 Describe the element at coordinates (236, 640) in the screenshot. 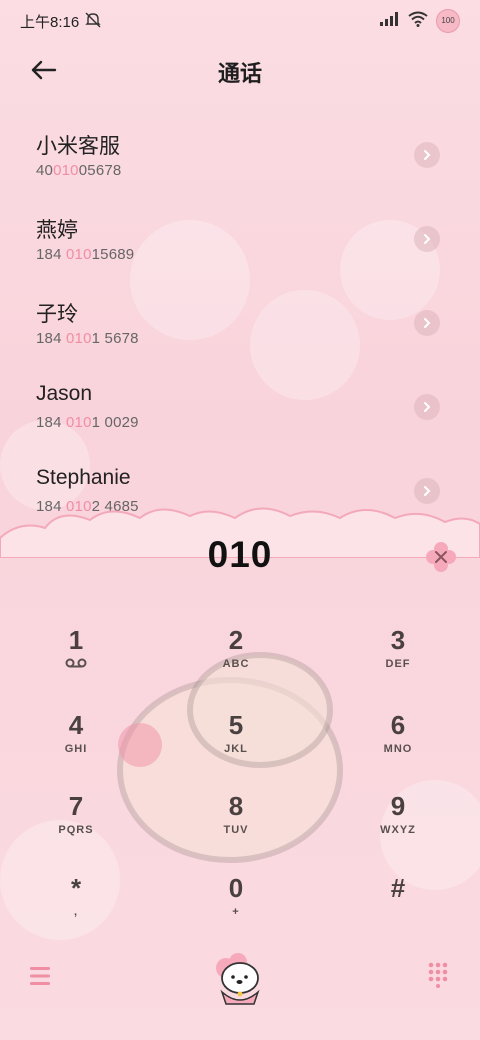

I see `key-digit: 2` at that location.